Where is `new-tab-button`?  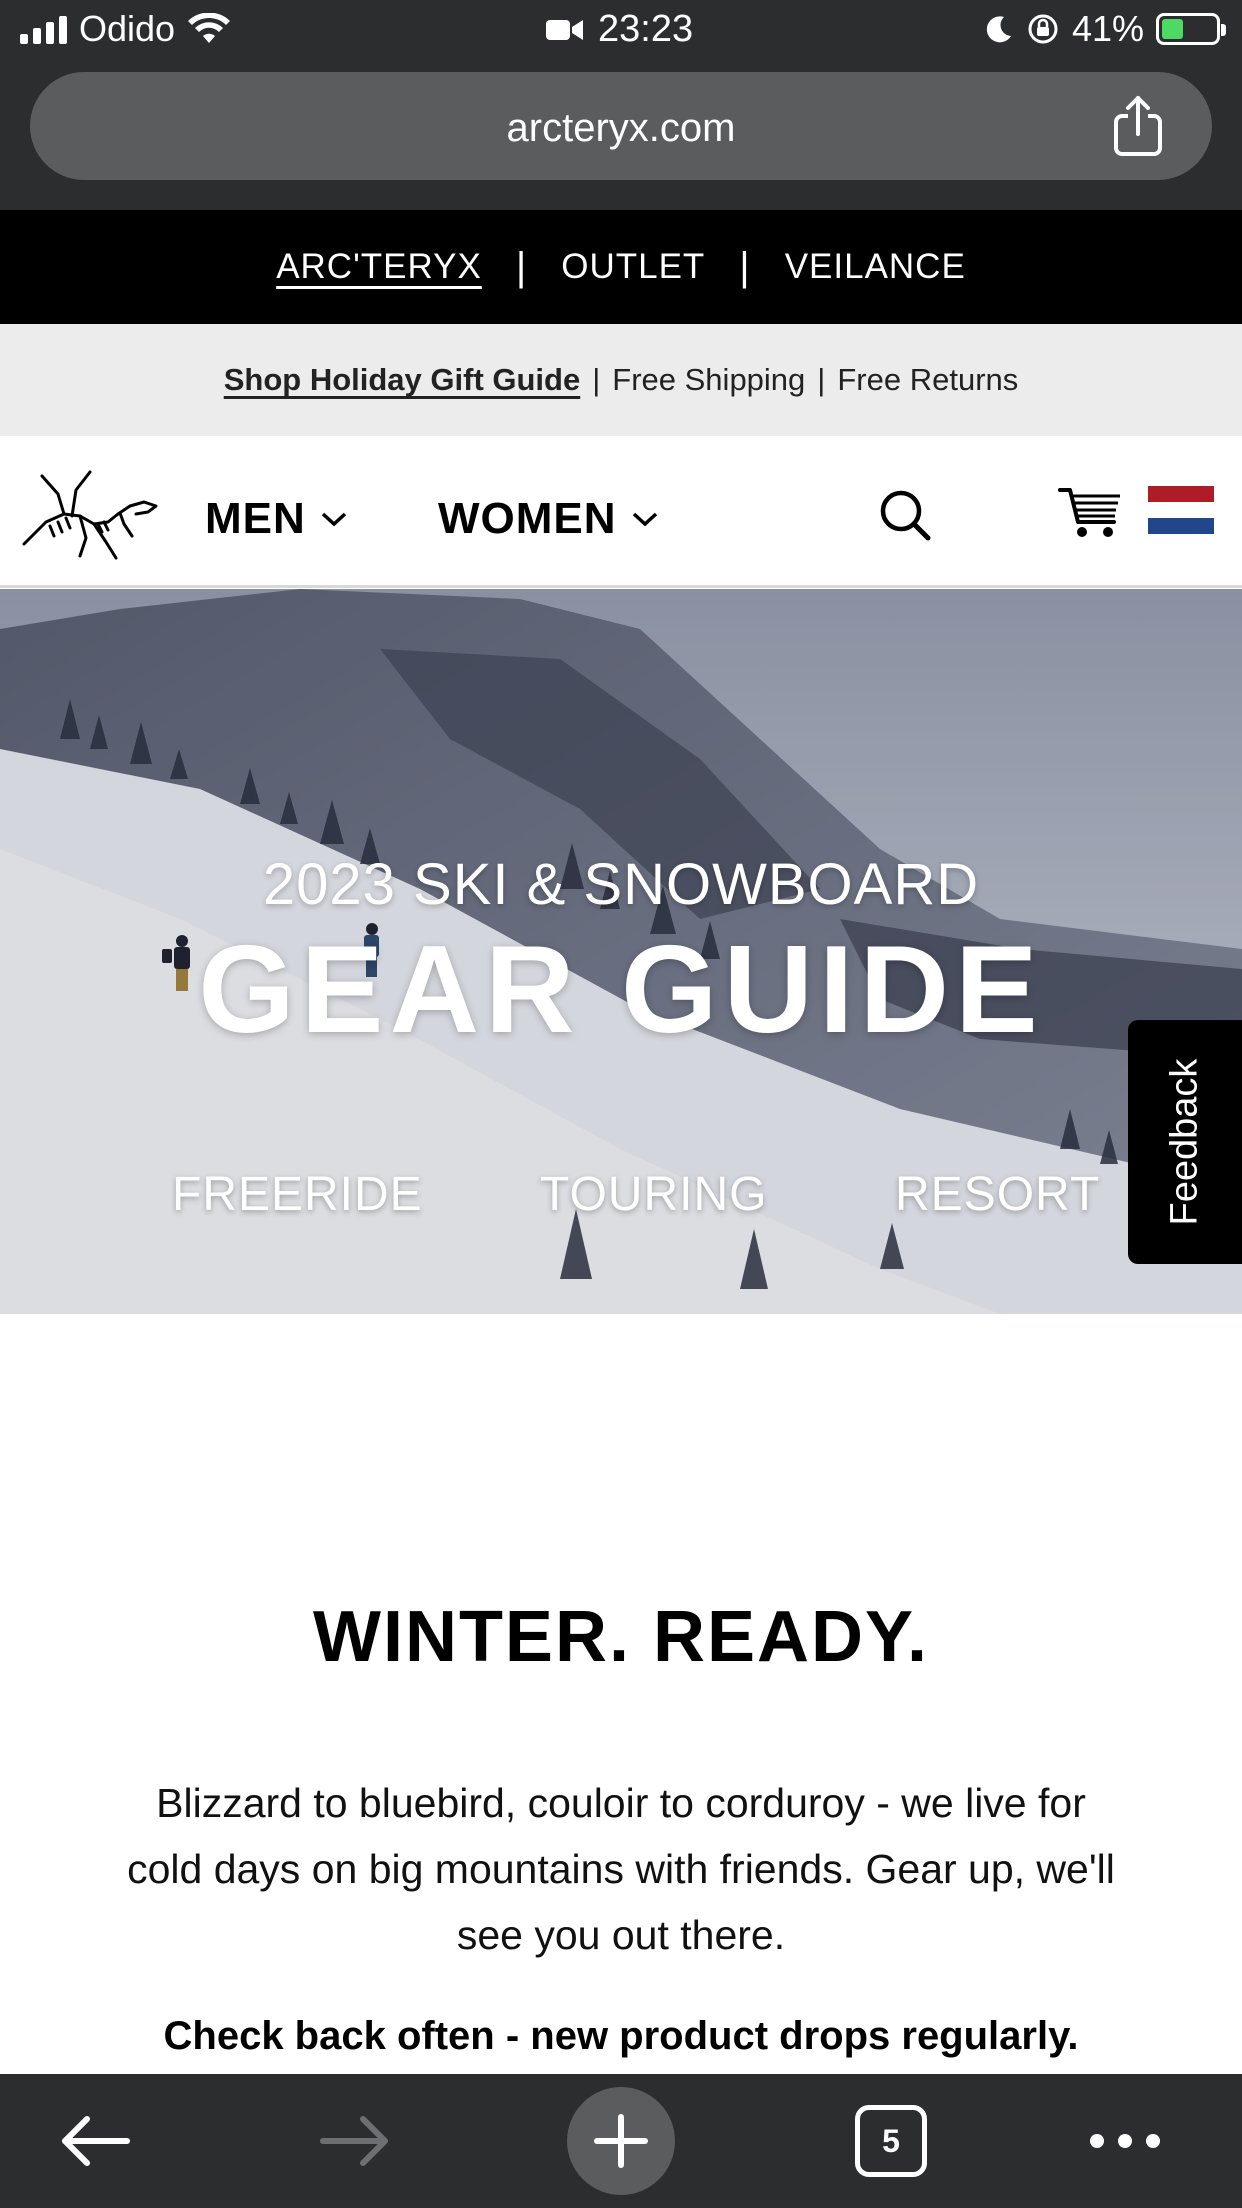 new-tab-button is located at coordinates (621, 2141).